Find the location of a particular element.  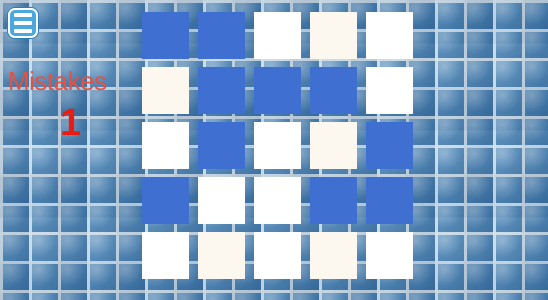

mistakes-label: Mistakes is located at coordinates (57, 81).